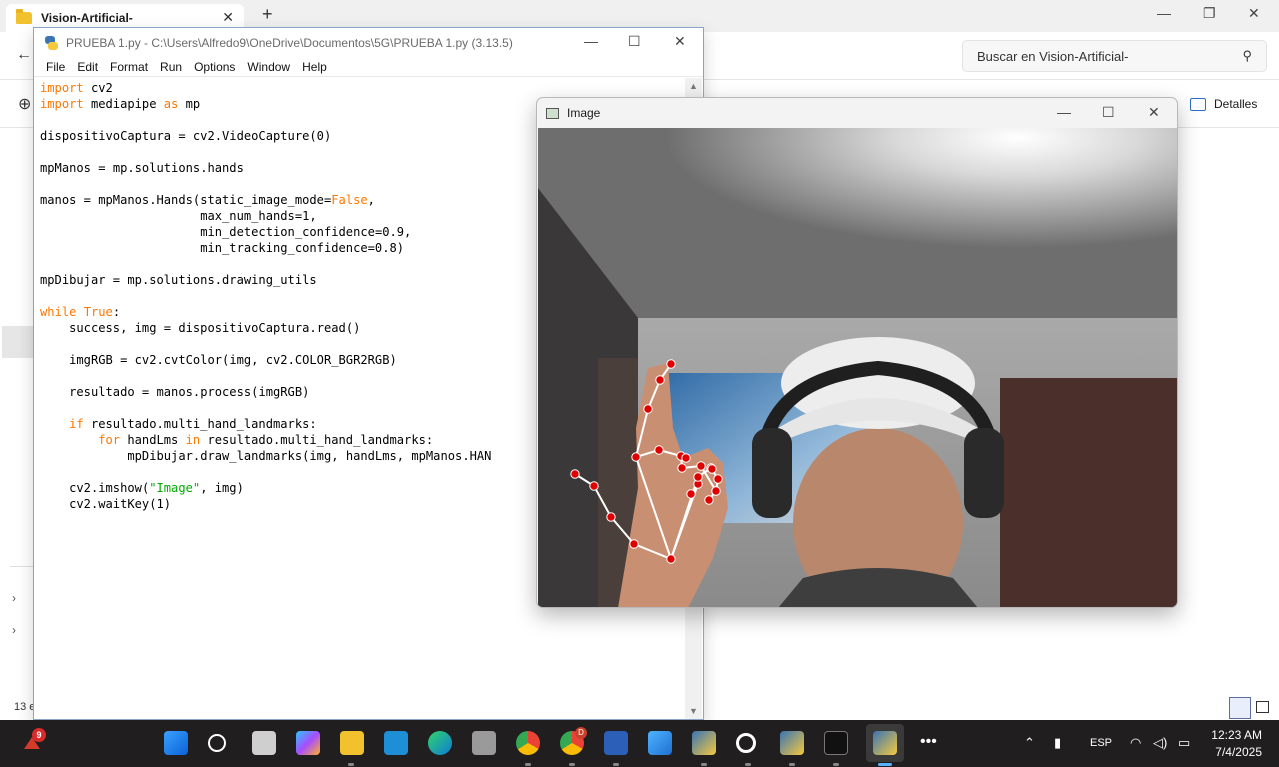 This screenshot has width=1279, height=767. What do you see at coordinates (267, 14) in the screenshot?
I see `new-tab-button: +` at bounding box center [267, 14].